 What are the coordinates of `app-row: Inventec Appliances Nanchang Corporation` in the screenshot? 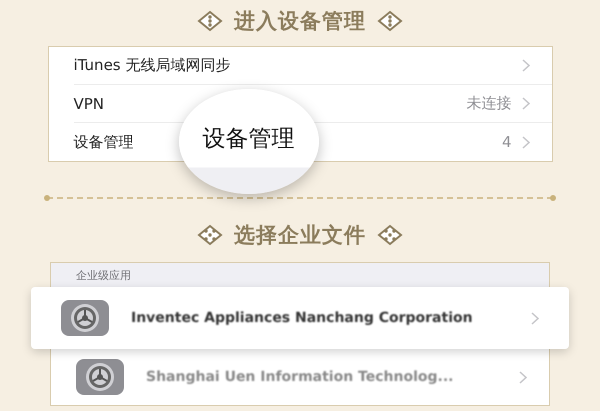 It's located at (300, 318).